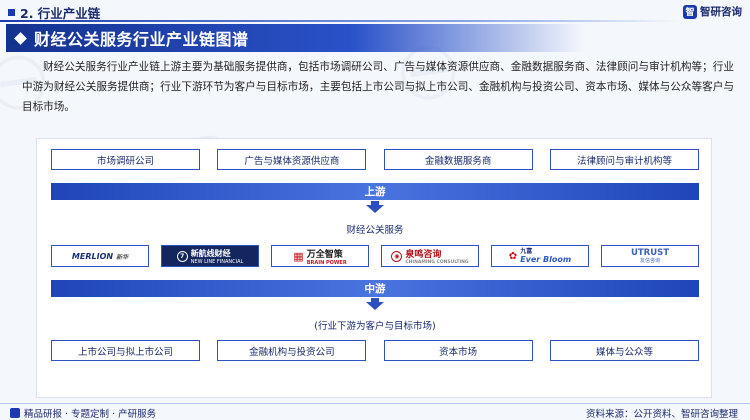 This screenshot has width=750, height=420. What do you see at coordinates (20, 38) in the screenshot?
I see `diamond-icon` at bounding box center [20, 38].